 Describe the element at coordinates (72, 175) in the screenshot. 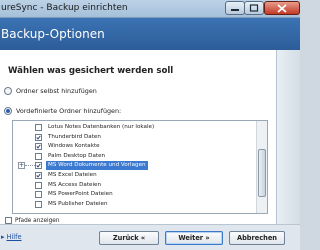

I see `folder-item-label: MS Excel Dateien` at that location.